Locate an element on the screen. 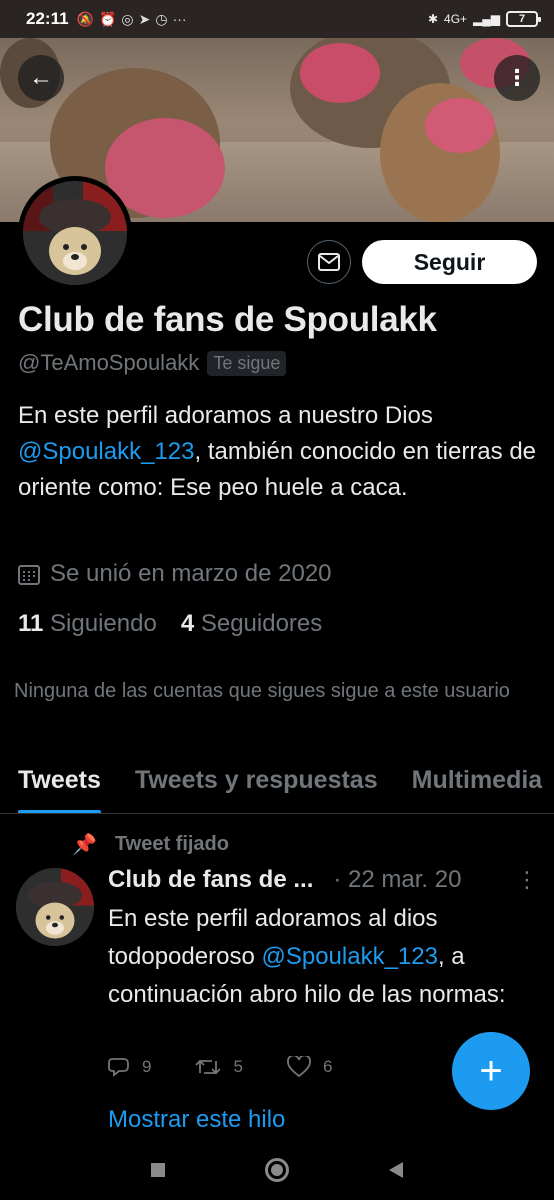 This screenshot has height=1200, width=554. reply-icon is located at coordinates (118, 1067).